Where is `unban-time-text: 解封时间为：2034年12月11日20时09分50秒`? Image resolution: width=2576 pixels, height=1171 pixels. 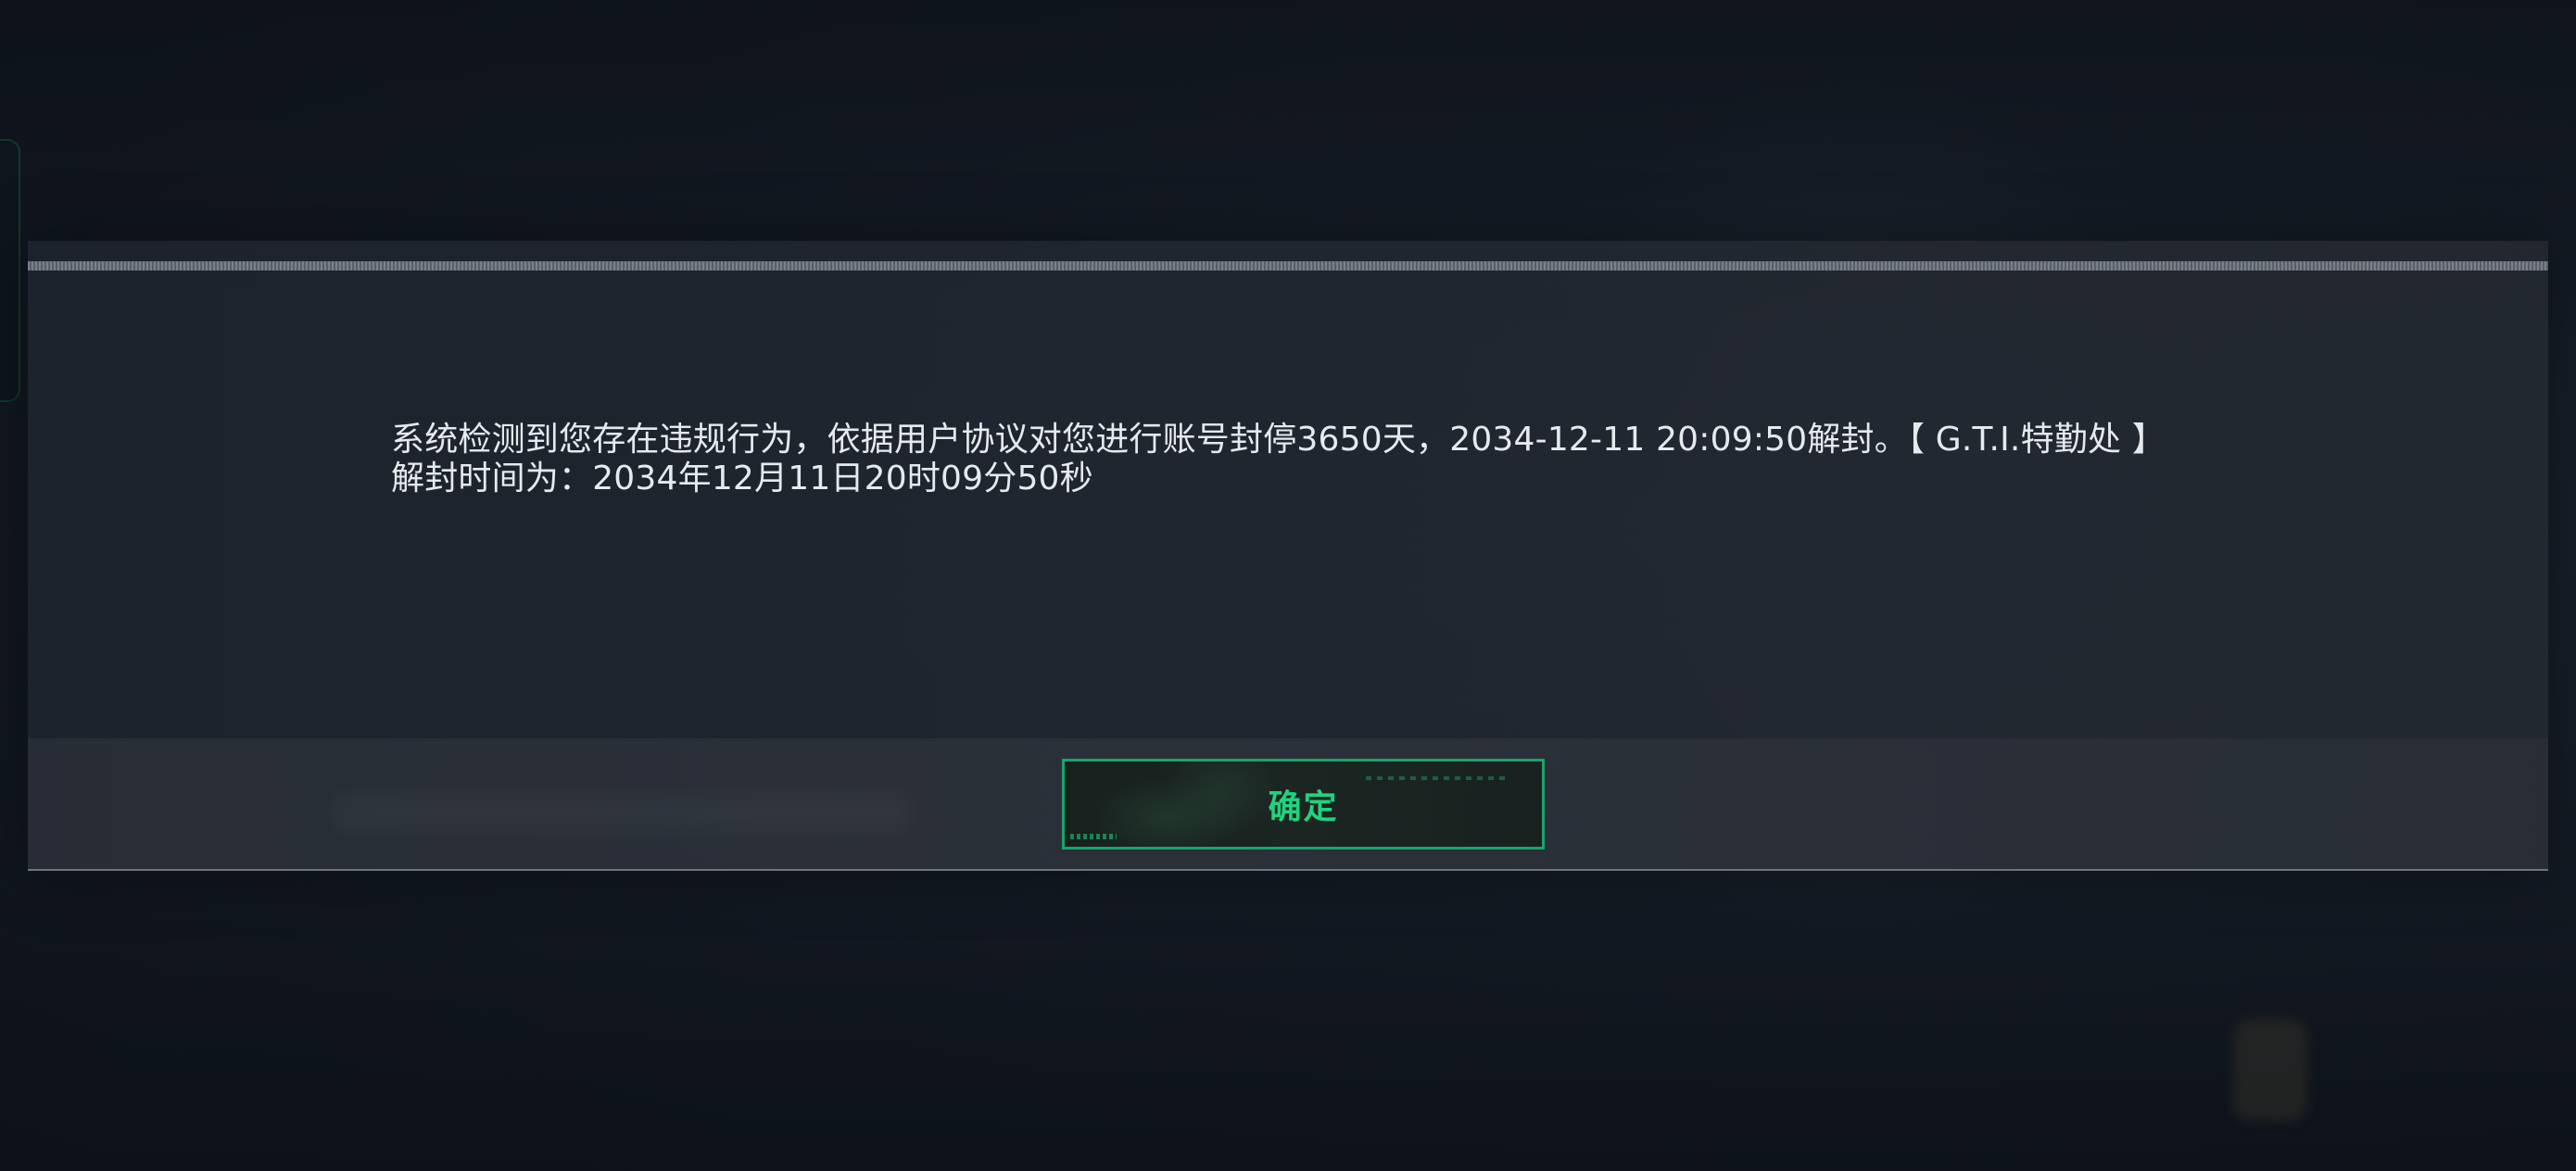 unban-time-text: 解封时间为：2034年12月11日20时09分50秒 is located at coordinates (742, 479).